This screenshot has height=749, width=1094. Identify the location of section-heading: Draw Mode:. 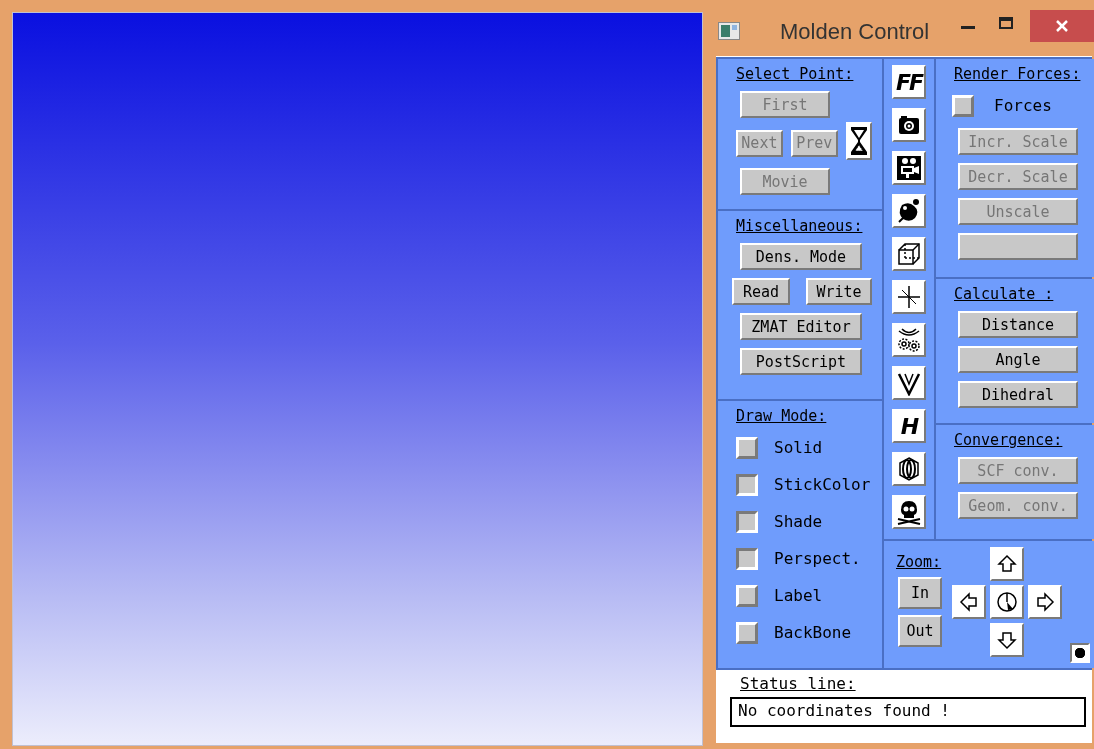
(781, 416).